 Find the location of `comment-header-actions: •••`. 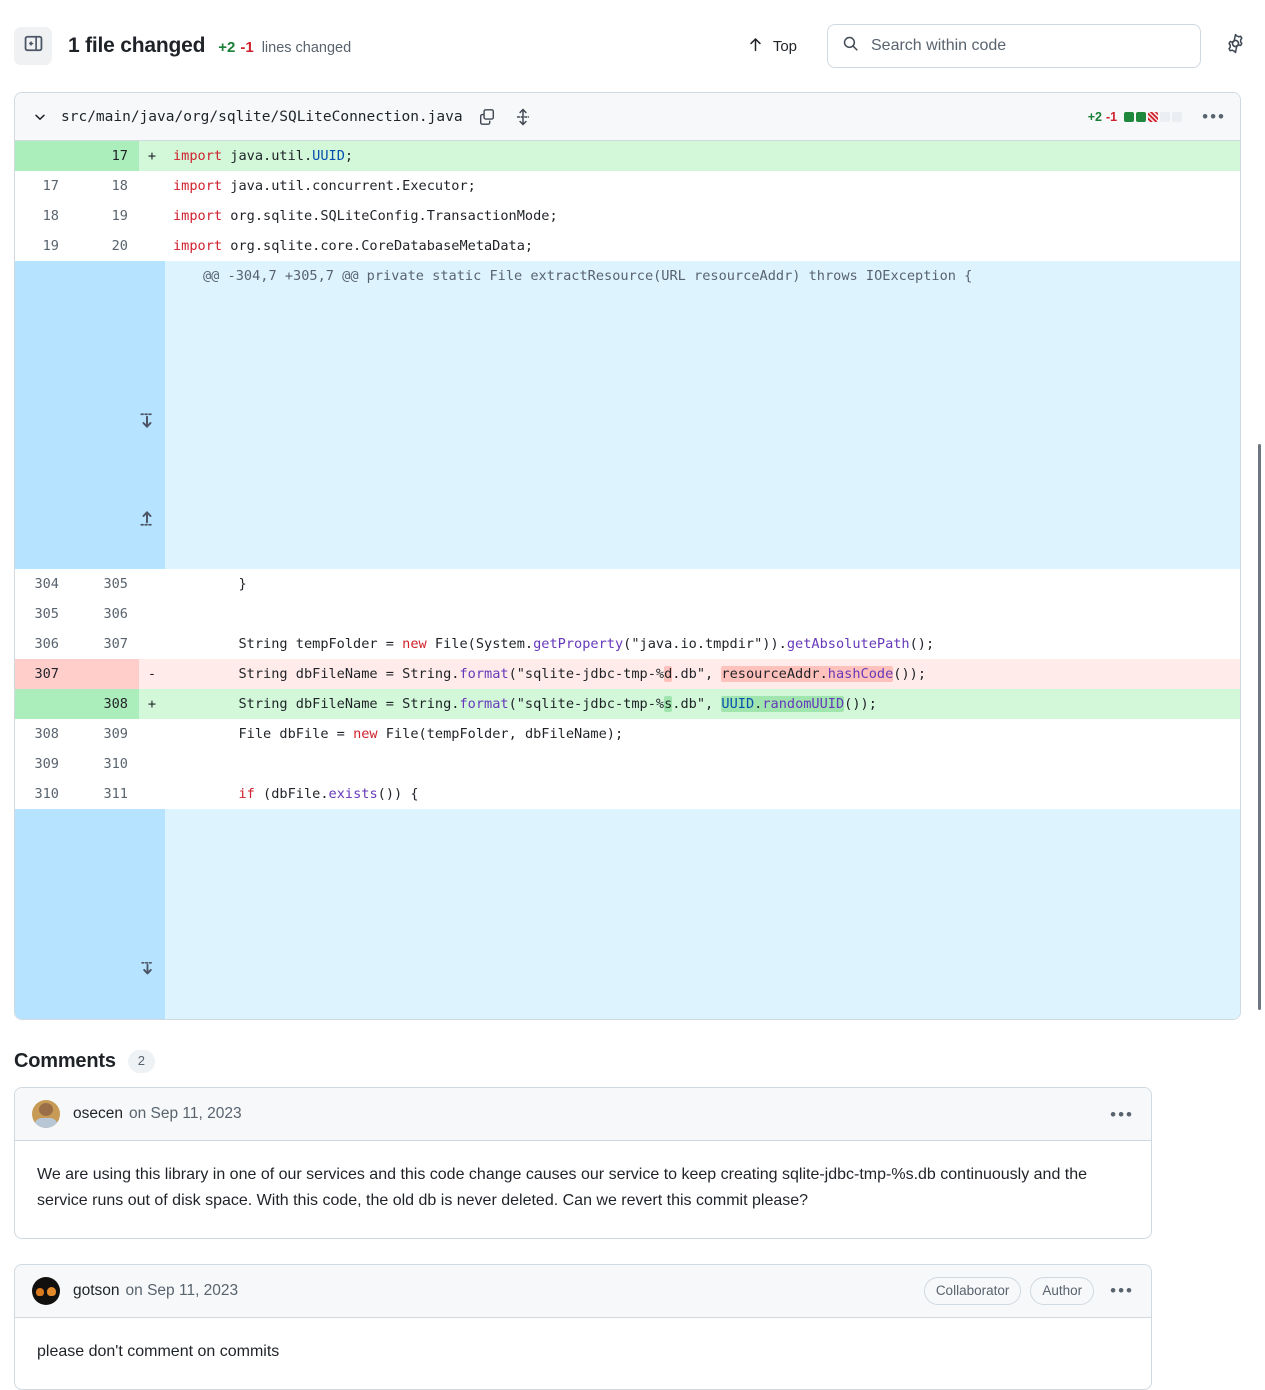

comment-header-actions: ••• is located at coordinates (1118, 1114).